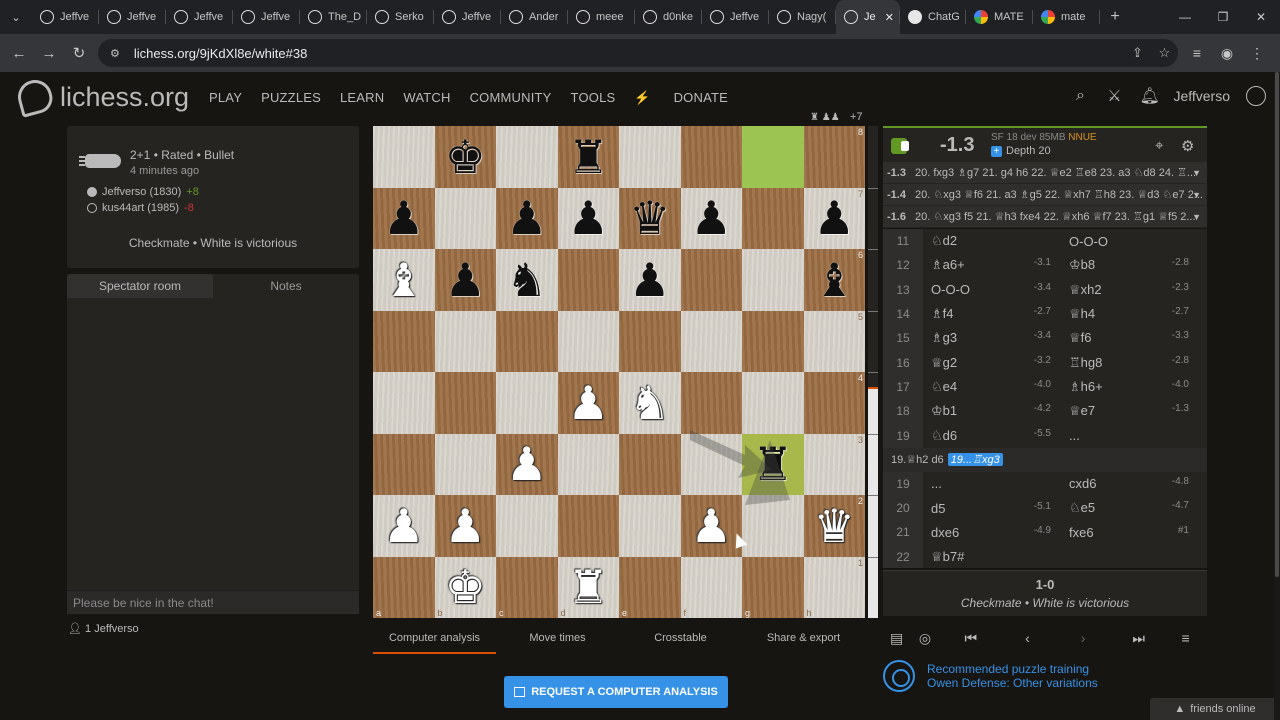 This screenshot has width=1280, height=720. I want to click on white-move: ♔b1 -4.2, so click(992, 411).